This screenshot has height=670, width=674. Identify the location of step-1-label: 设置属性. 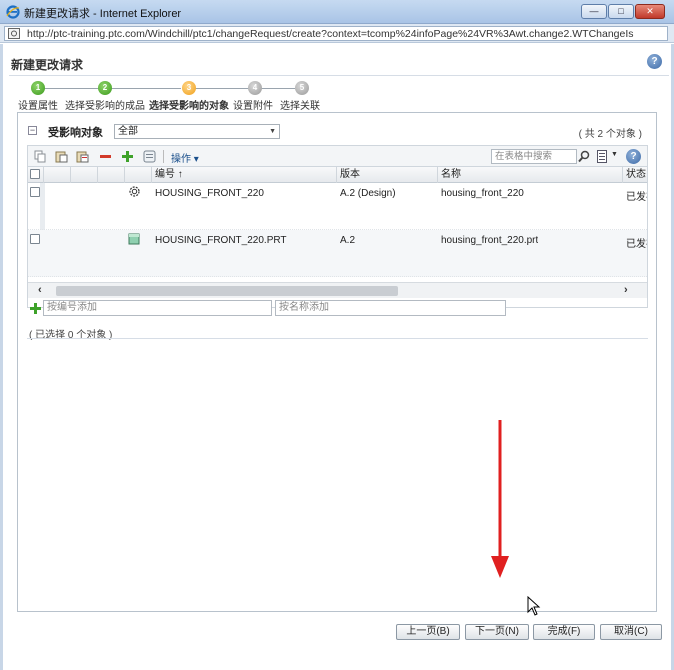
(38, 104).